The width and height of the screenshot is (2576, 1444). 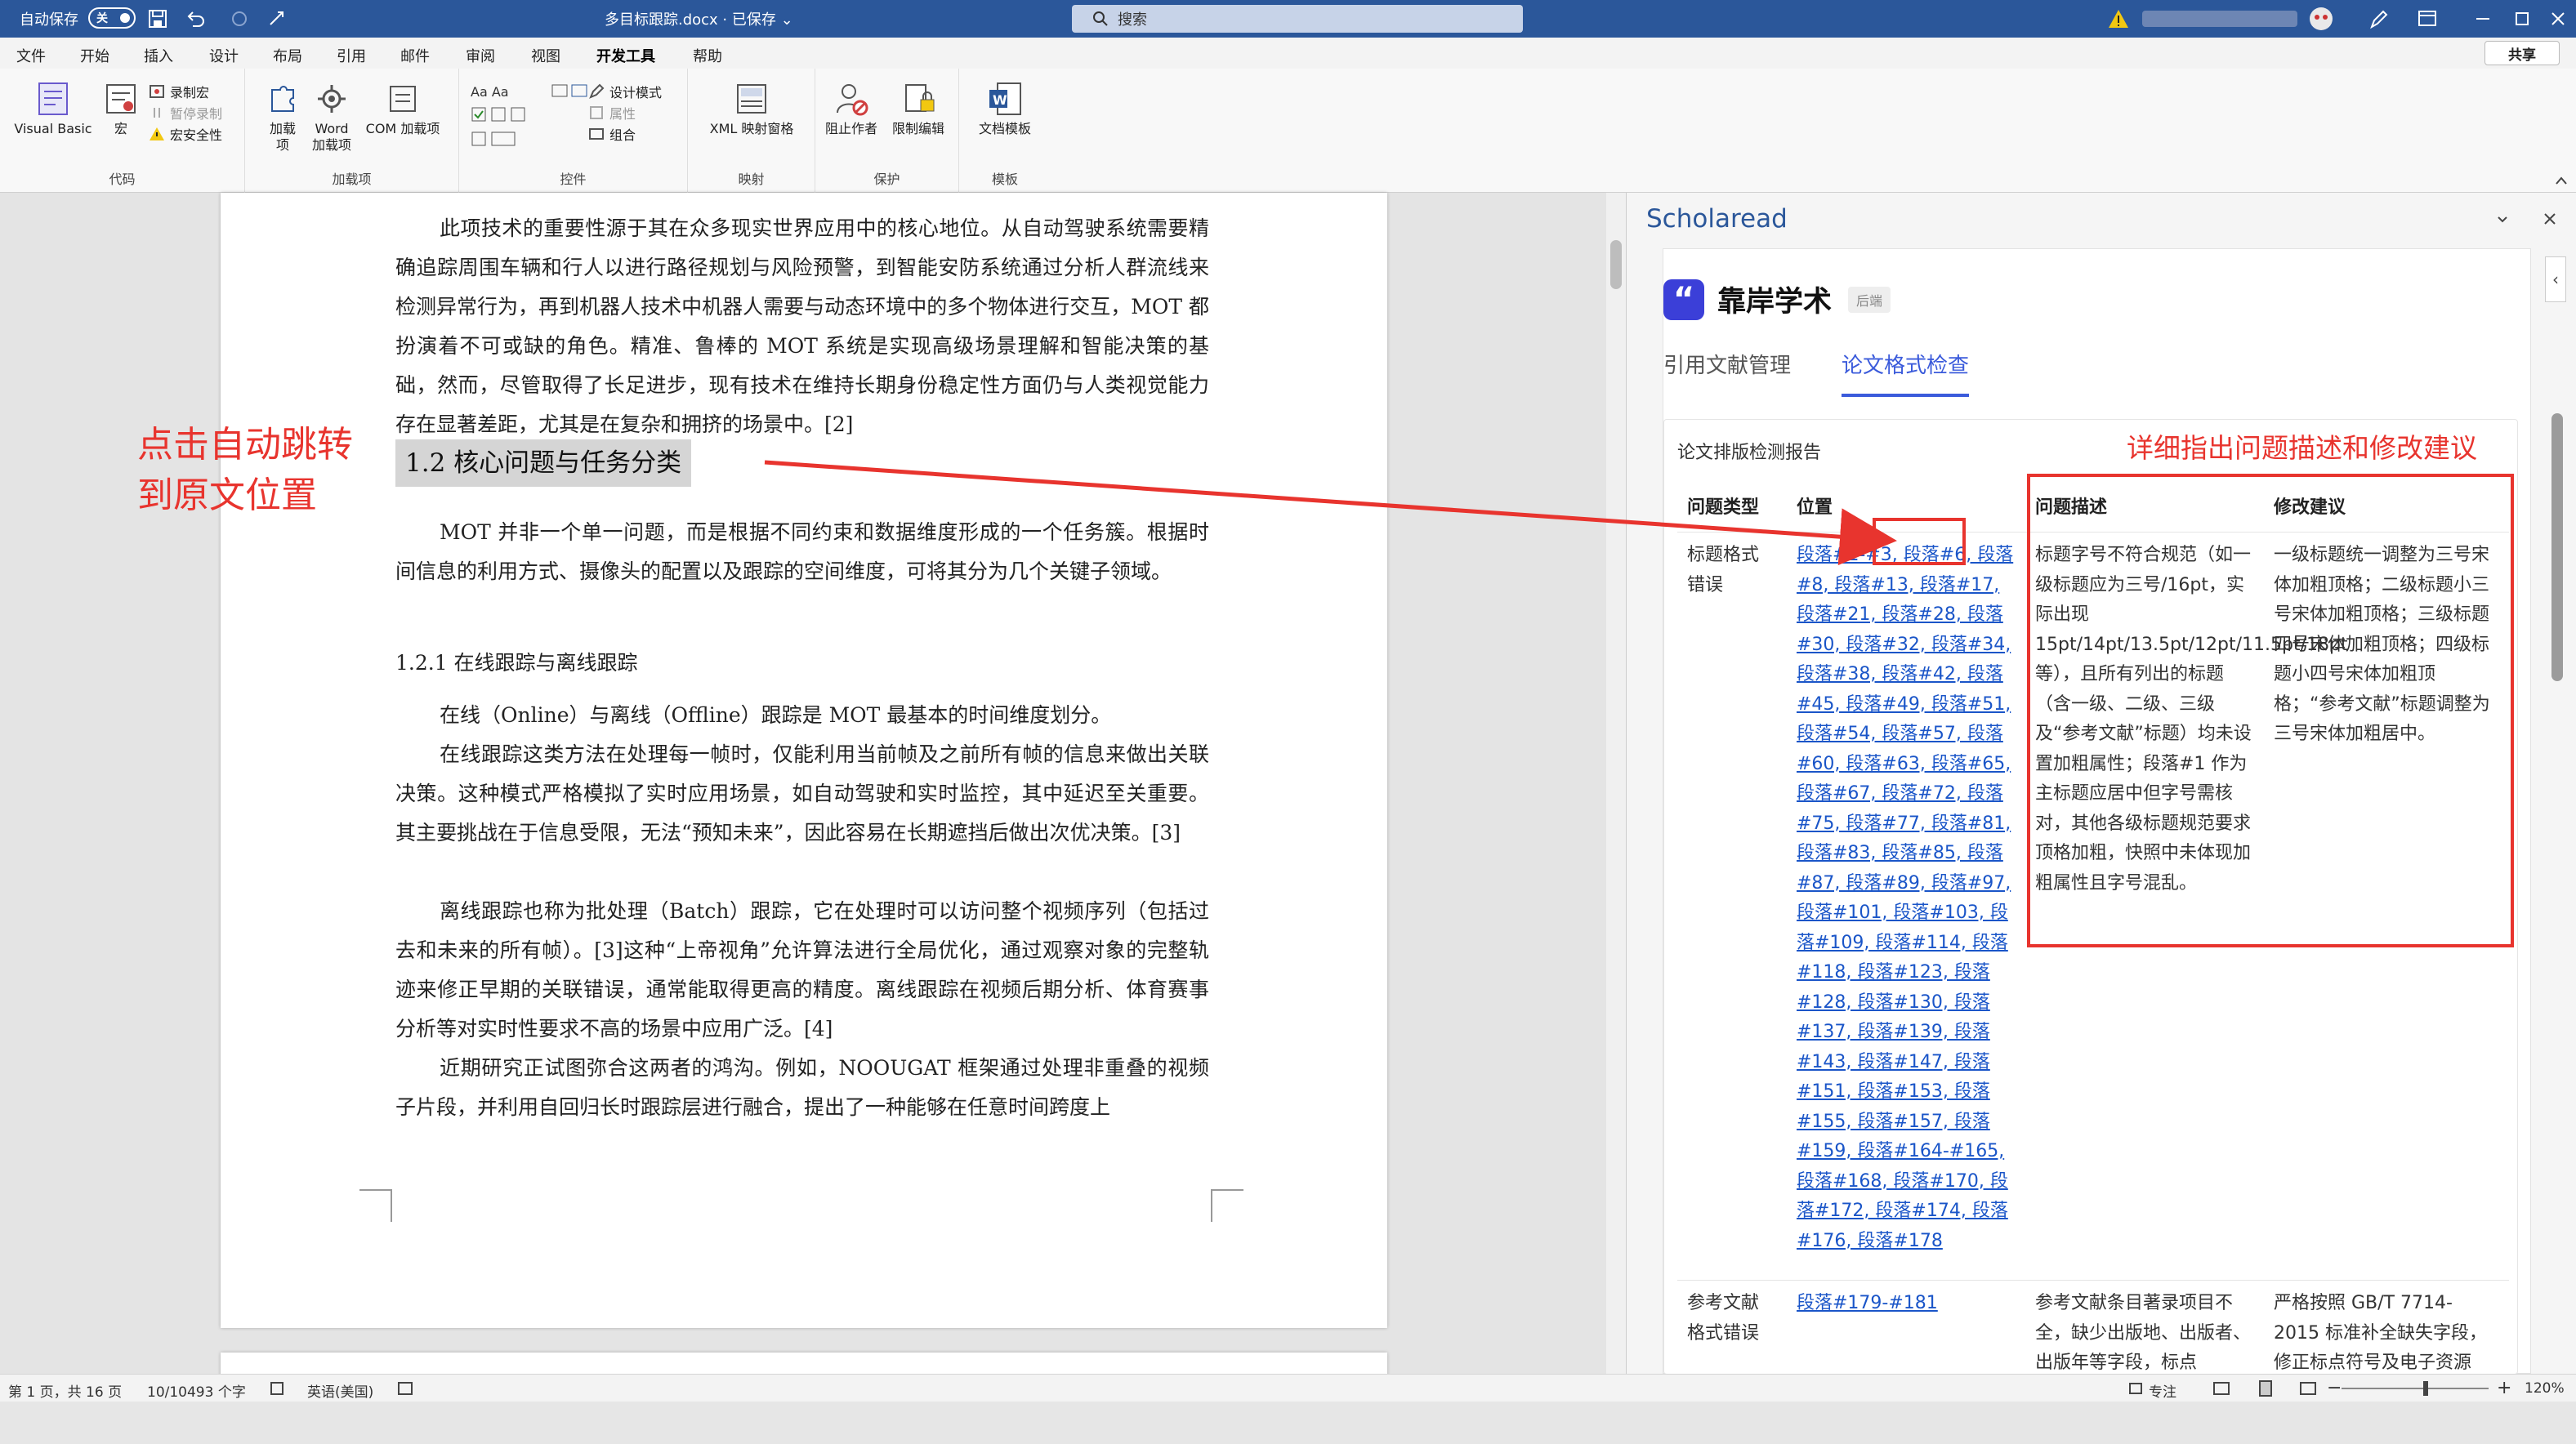 I want to click on redo-icon, so click(x=240, y=18).